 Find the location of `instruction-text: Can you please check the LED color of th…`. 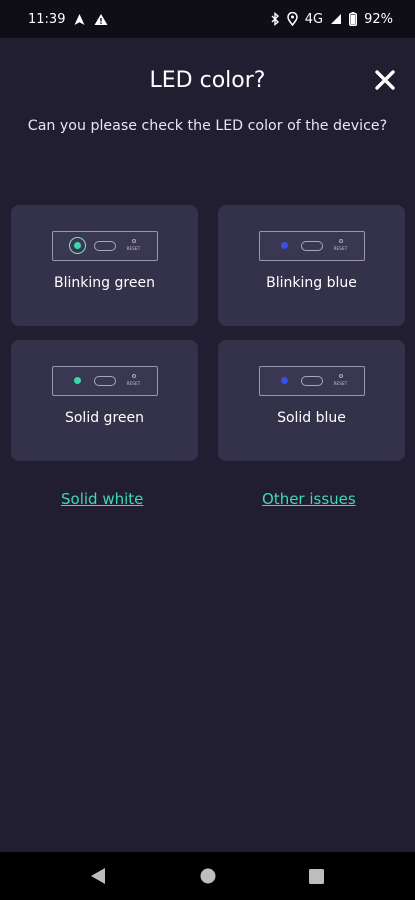

instruction-text: Can you please check the LED color of th… is located at coordinates (207, 126).